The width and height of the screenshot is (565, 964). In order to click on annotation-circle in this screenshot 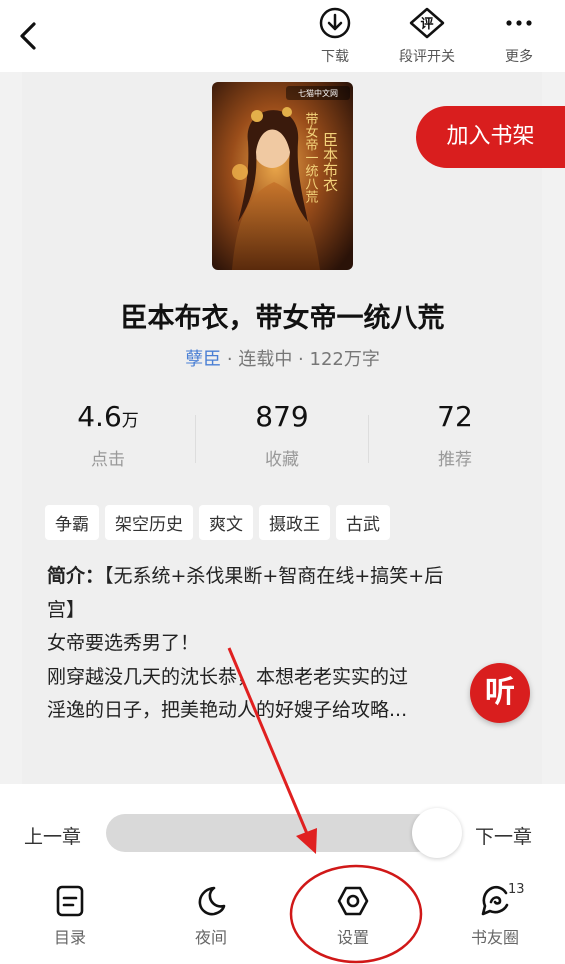, I will do `click(356, 914)`.